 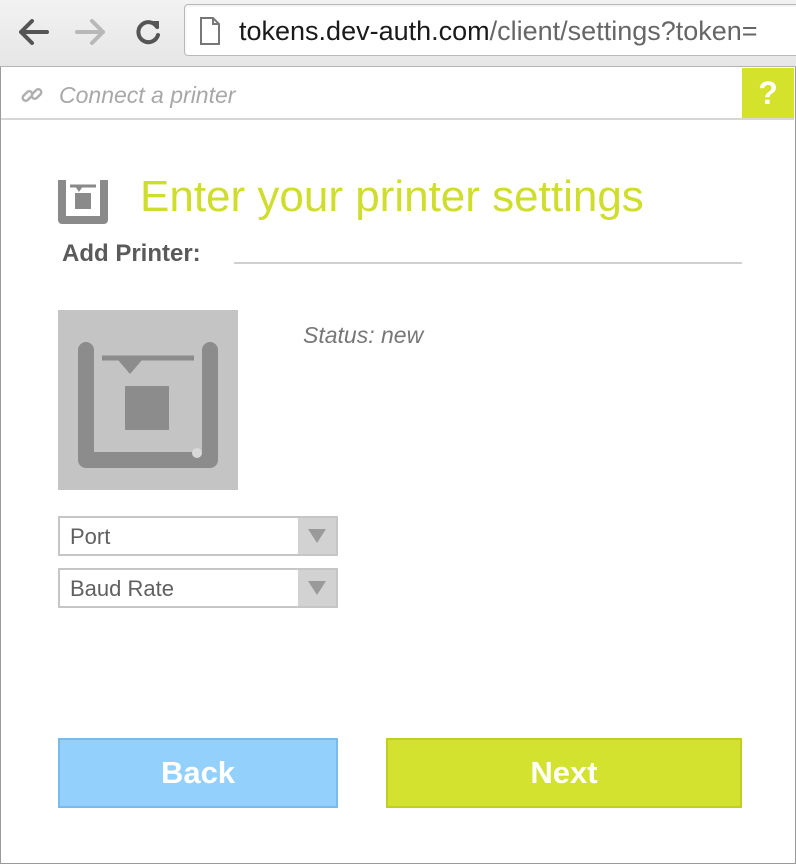 I want to click on baud-rate-select: Baud Rate, so click(x=198, y=588).